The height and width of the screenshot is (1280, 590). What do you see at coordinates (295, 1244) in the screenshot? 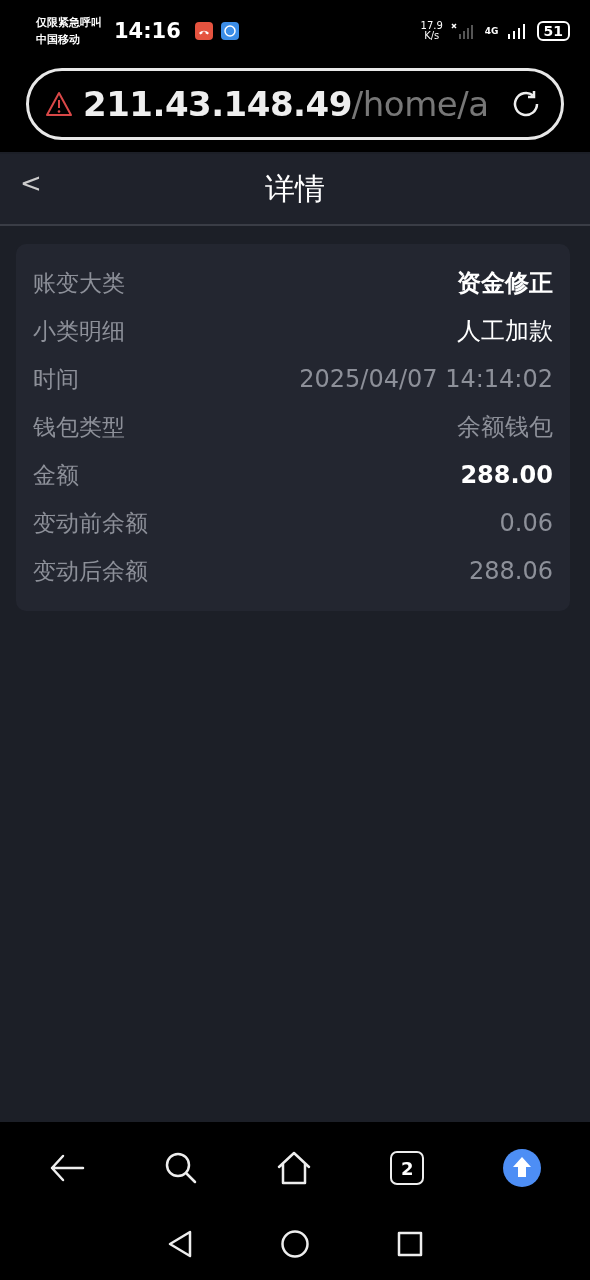
I see `home-circle-icon` at bounding box center [295, 1244].